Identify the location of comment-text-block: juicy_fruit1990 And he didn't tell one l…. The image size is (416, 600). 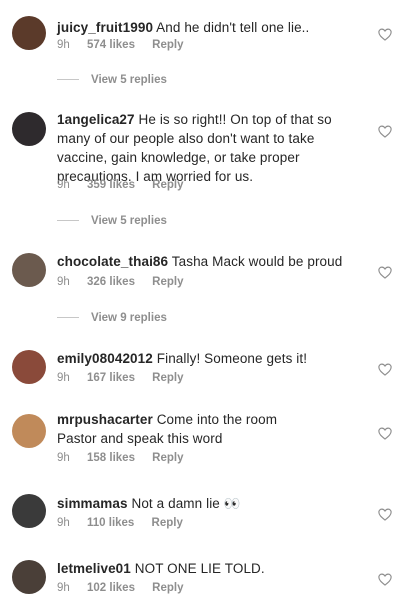
(207, 27).